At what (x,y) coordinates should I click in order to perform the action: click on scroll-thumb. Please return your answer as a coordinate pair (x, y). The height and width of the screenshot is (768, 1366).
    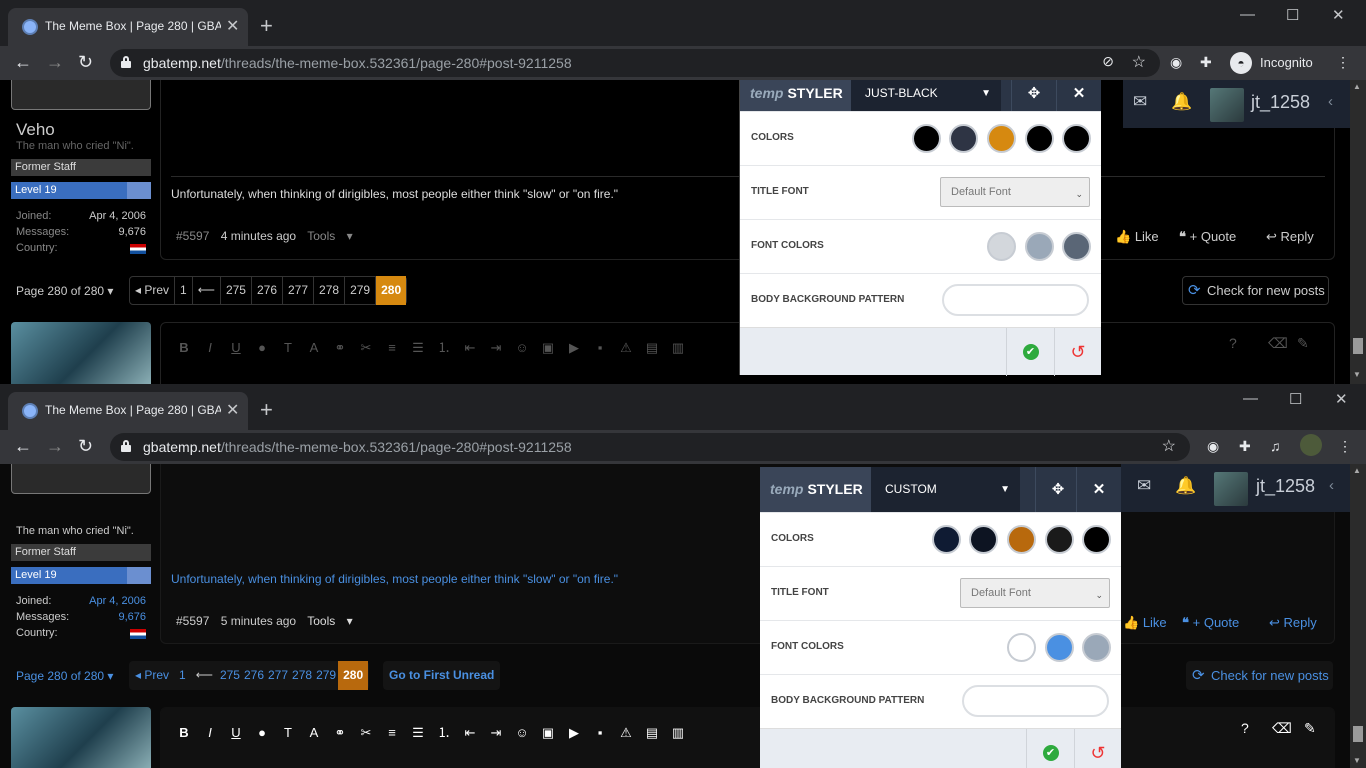
    Looking at the image, I should click on (1358, 734).